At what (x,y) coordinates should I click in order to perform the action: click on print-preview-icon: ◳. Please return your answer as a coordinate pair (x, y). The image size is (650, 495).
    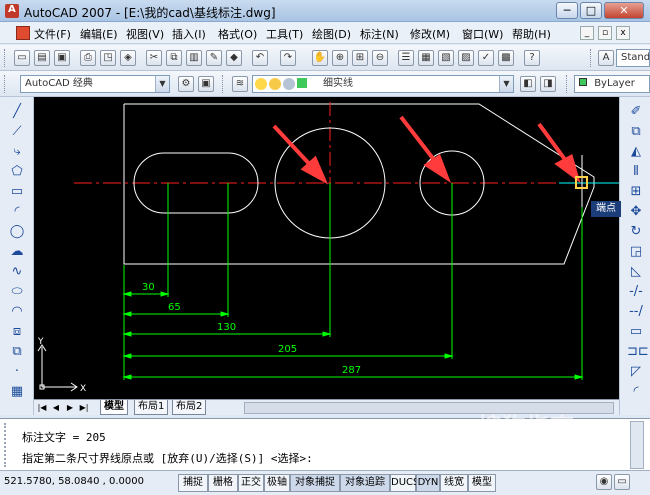
    Looking at the image, I should click on (108, 58).